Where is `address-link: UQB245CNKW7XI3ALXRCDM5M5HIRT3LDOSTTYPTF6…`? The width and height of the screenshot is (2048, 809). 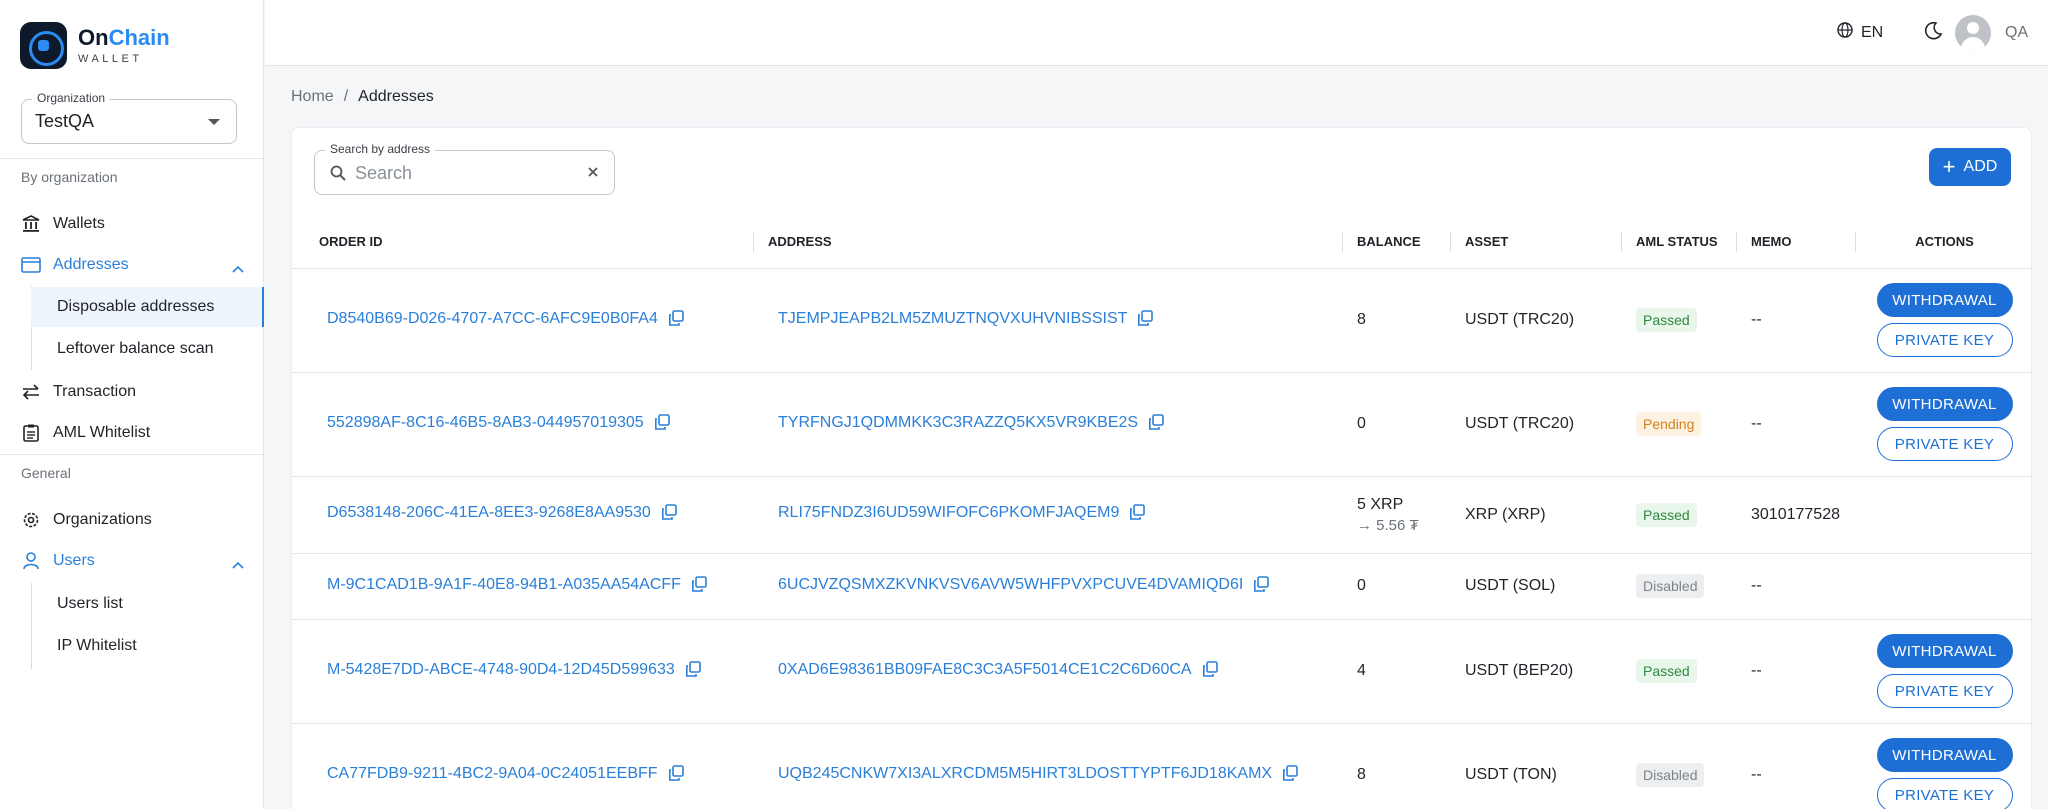 address-link: UQB245CNKW7XI3ALXRCDM5M5HIRT3LDOSTTYPTF6… is located at coordinates (1025, 773).